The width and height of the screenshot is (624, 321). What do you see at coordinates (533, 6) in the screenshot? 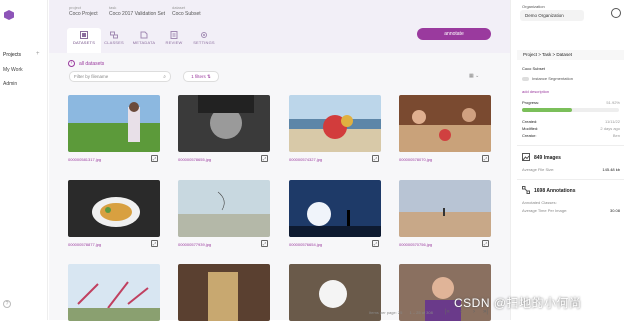
I see `organization-label: Organization` at bounding box center [533, 6].